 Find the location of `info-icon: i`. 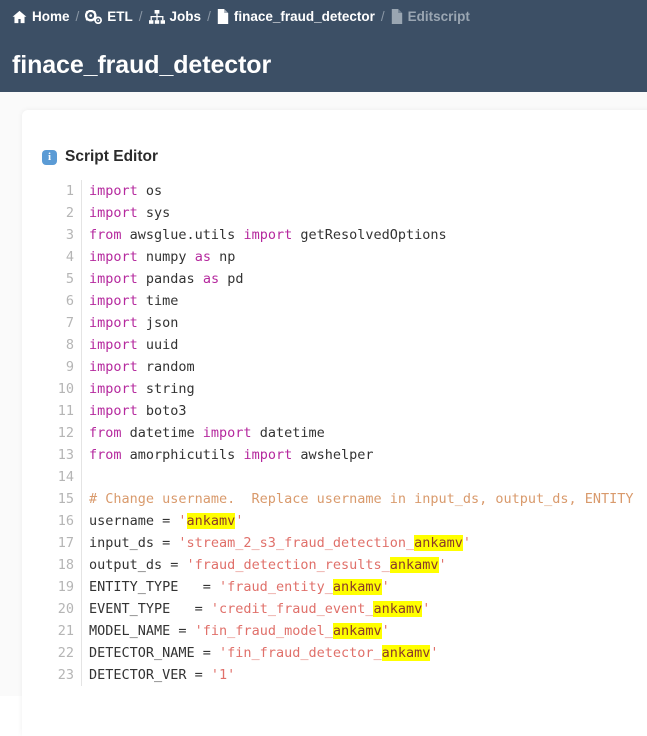

info-icon: i is located at coordinates (49, 157).